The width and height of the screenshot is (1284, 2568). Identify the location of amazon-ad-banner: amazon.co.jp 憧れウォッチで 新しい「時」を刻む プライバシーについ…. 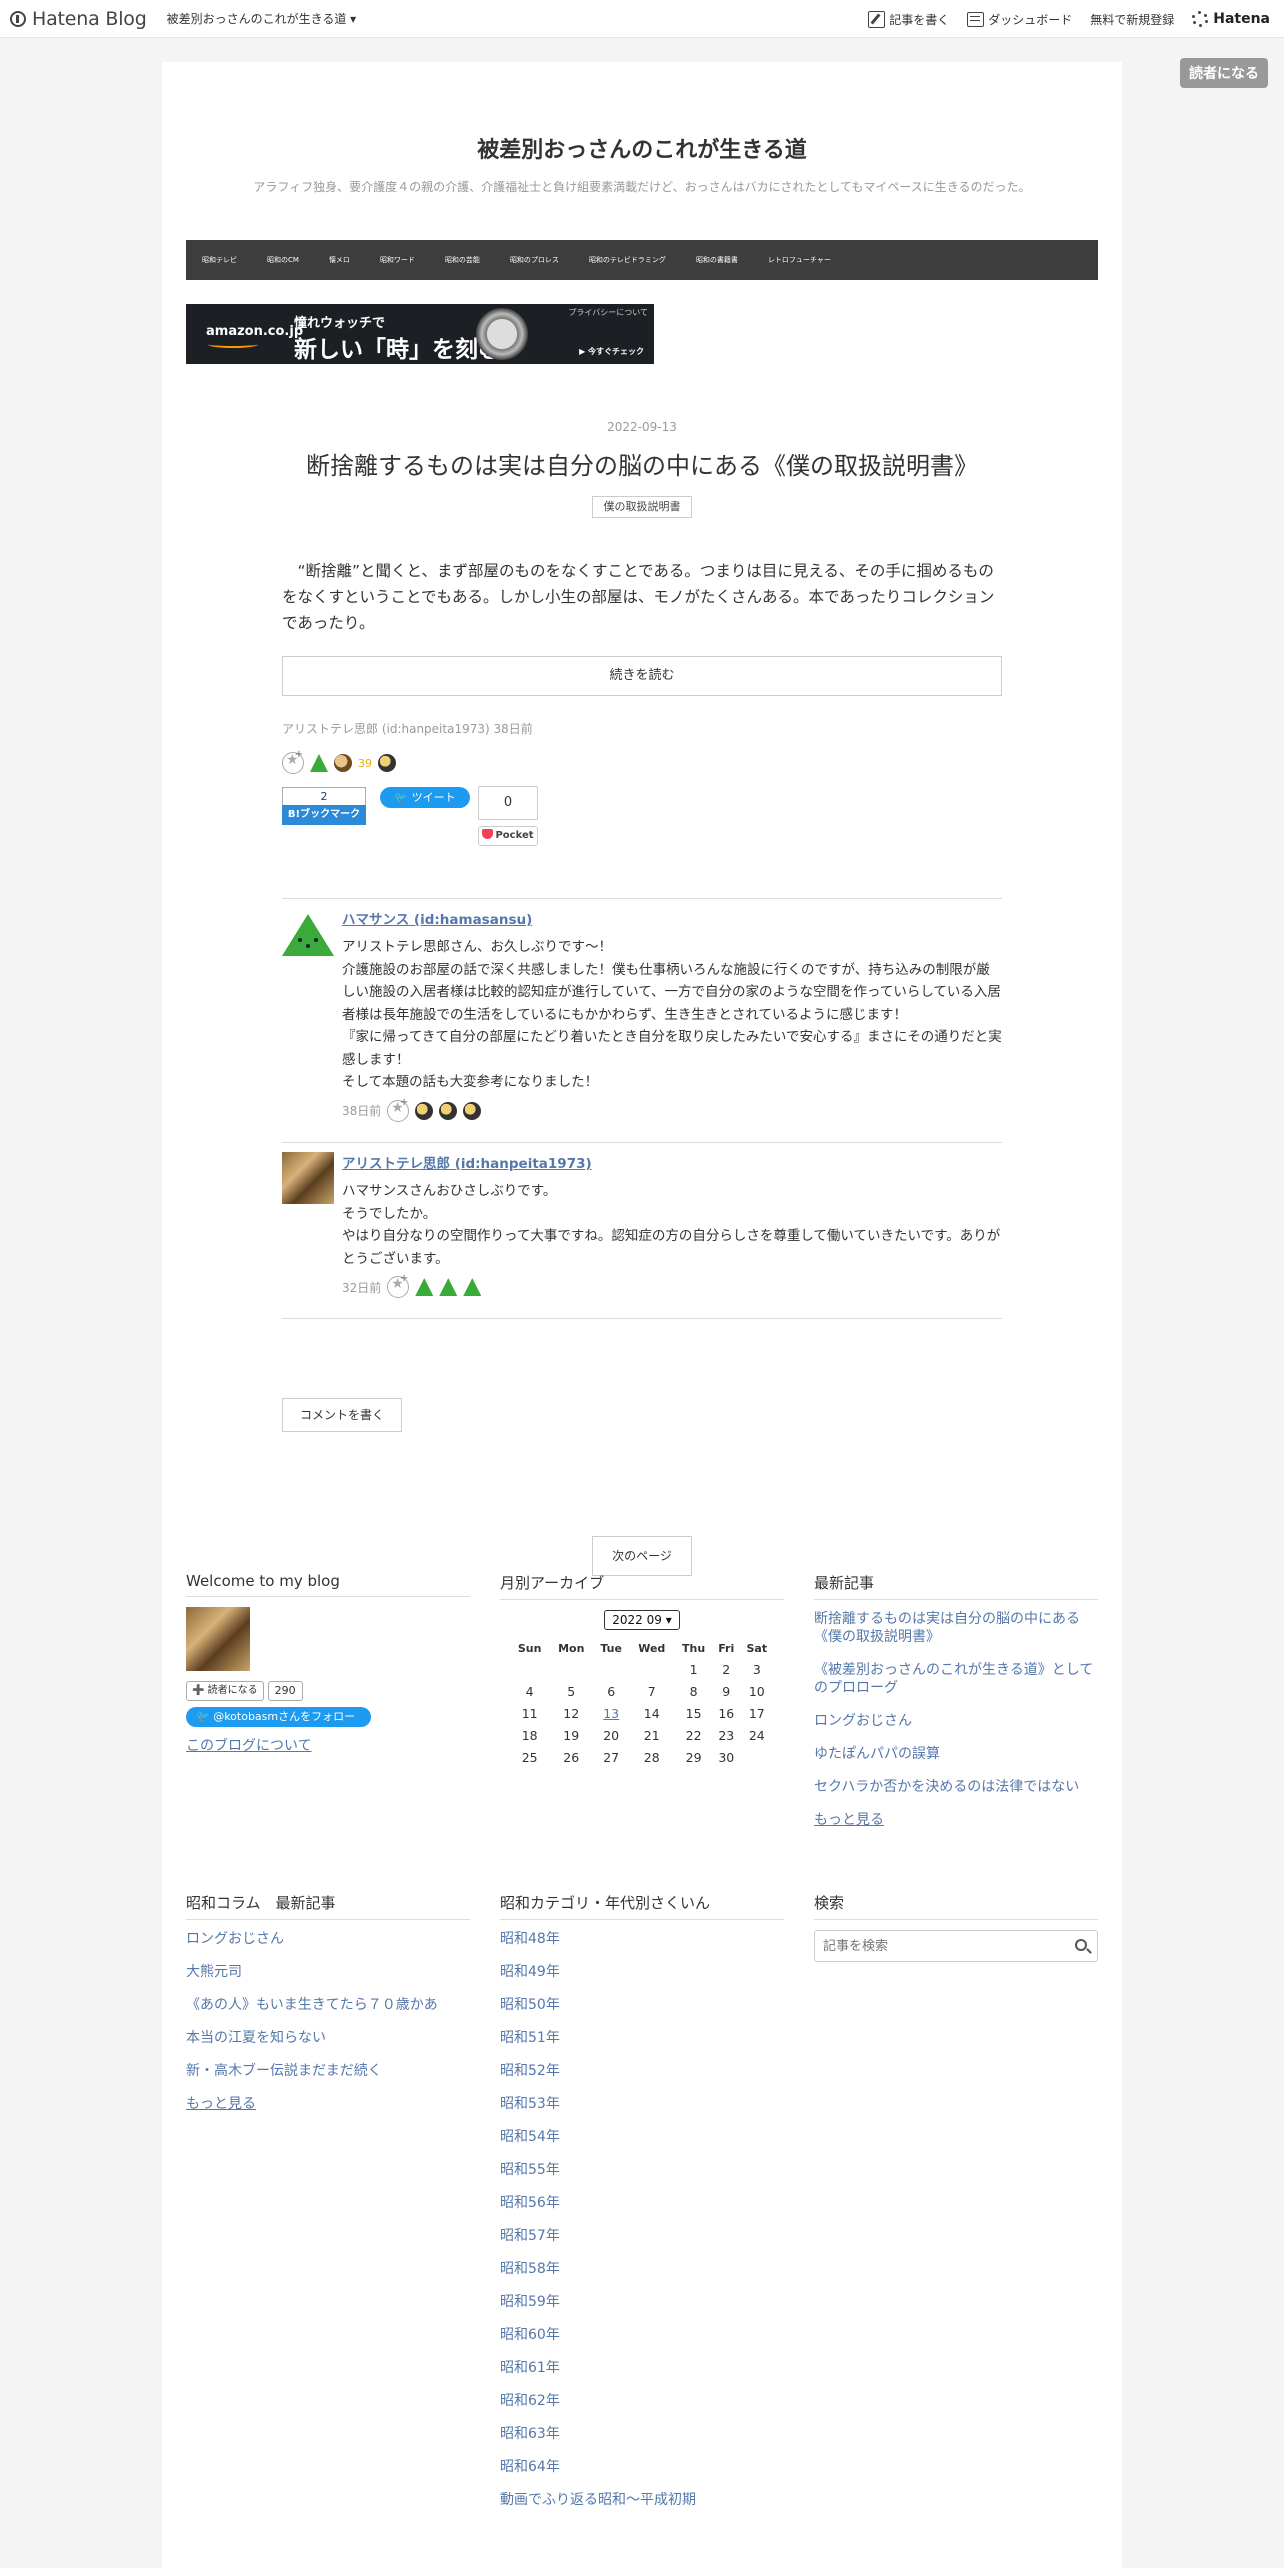
(420, 334).